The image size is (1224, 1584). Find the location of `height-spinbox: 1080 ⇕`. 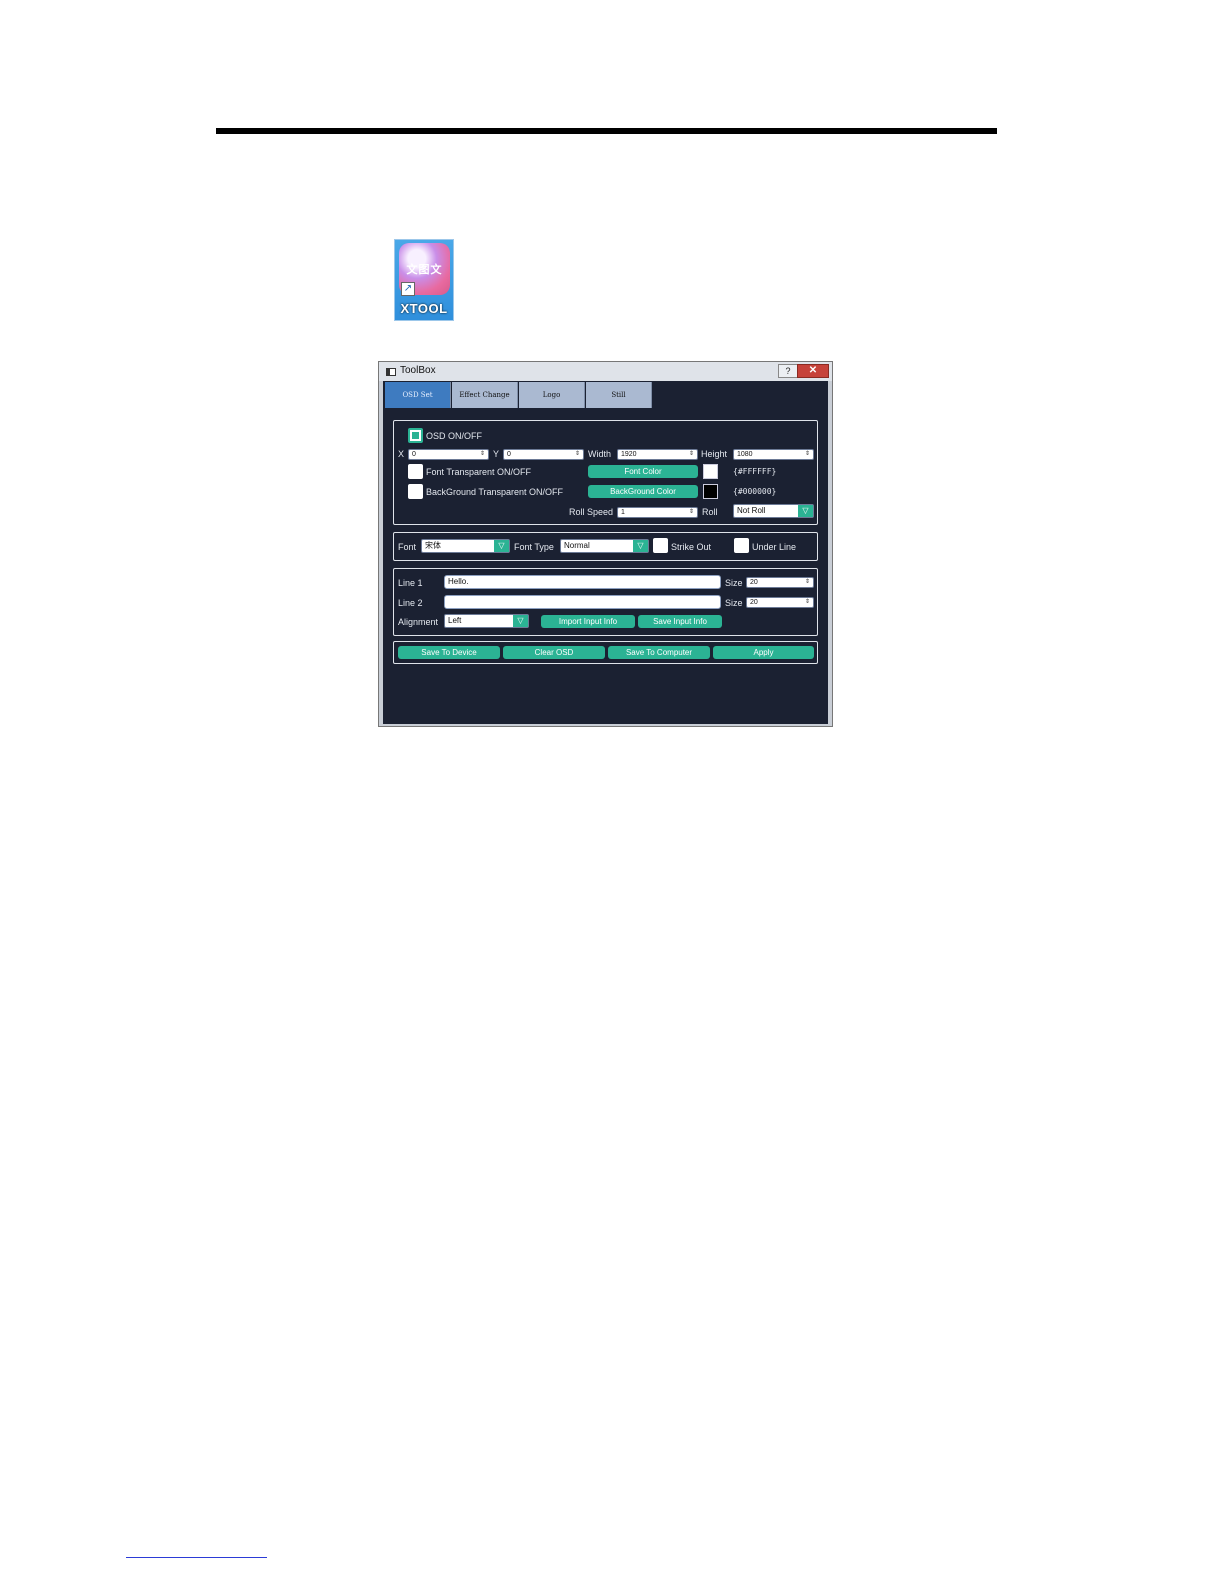

height-spinbox: 1080 ⇕ is located at coordinates (773, 454).